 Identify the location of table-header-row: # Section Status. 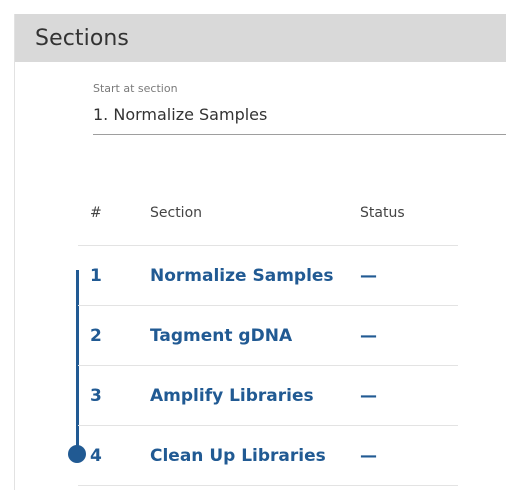
(268, 213).